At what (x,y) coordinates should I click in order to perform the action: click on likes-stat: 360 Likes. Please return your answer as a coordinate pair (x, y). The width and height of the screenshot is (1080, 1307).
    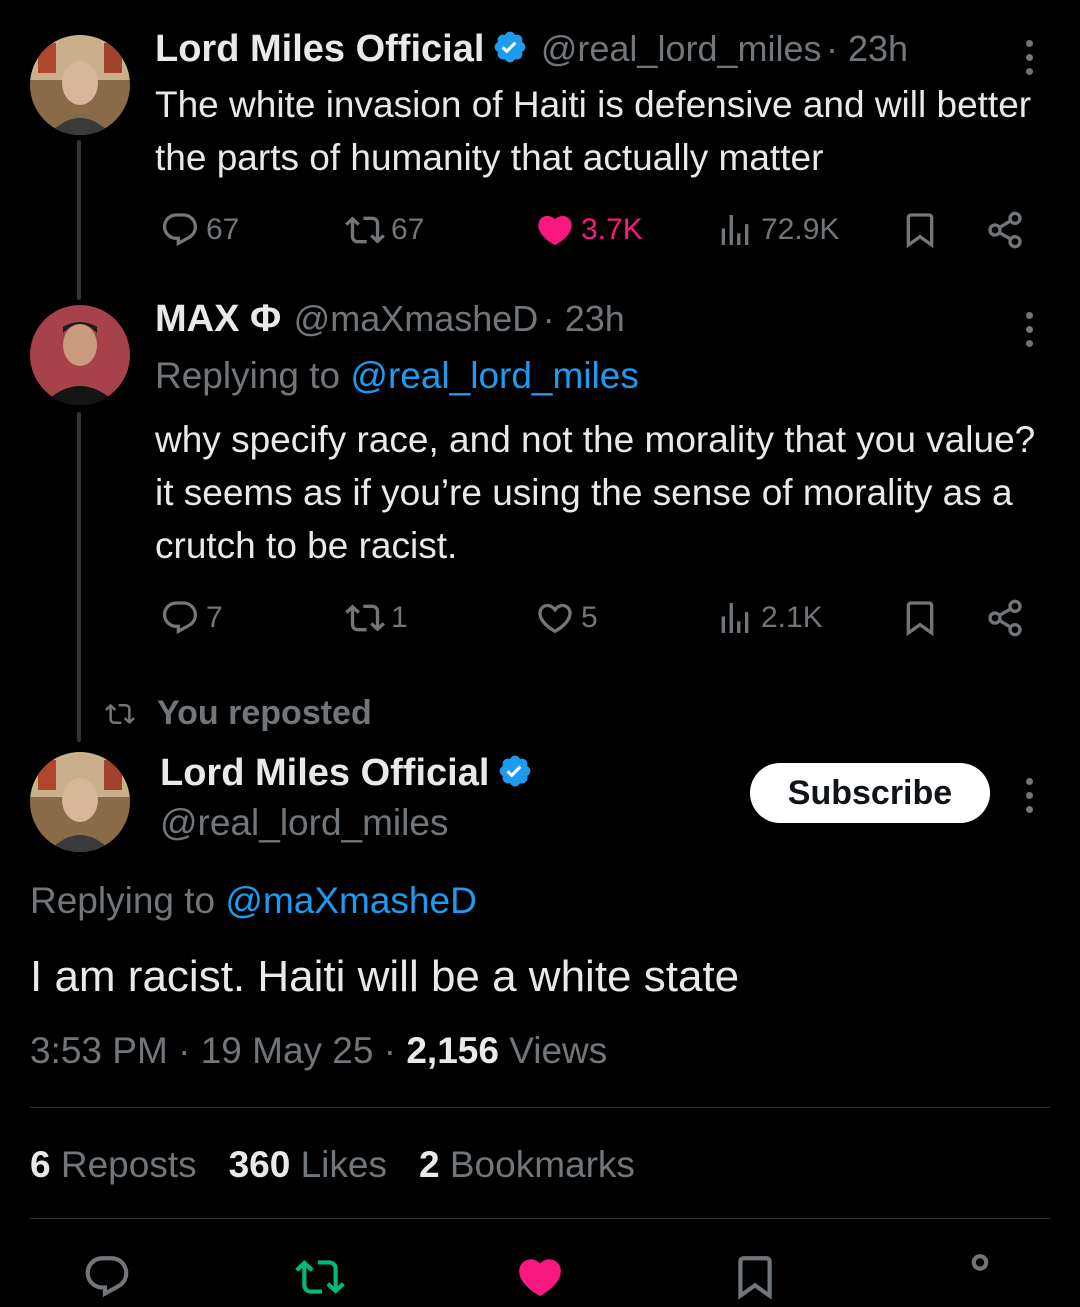
    Looking at the image, I should click on (308, 1165).